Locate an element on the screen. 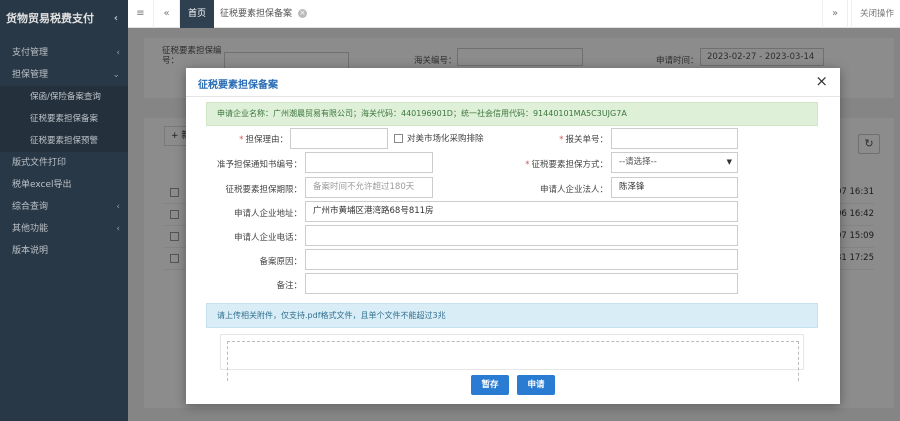  dialog-header: 征税要素担保备案 × is located at coordinates (513, 82).